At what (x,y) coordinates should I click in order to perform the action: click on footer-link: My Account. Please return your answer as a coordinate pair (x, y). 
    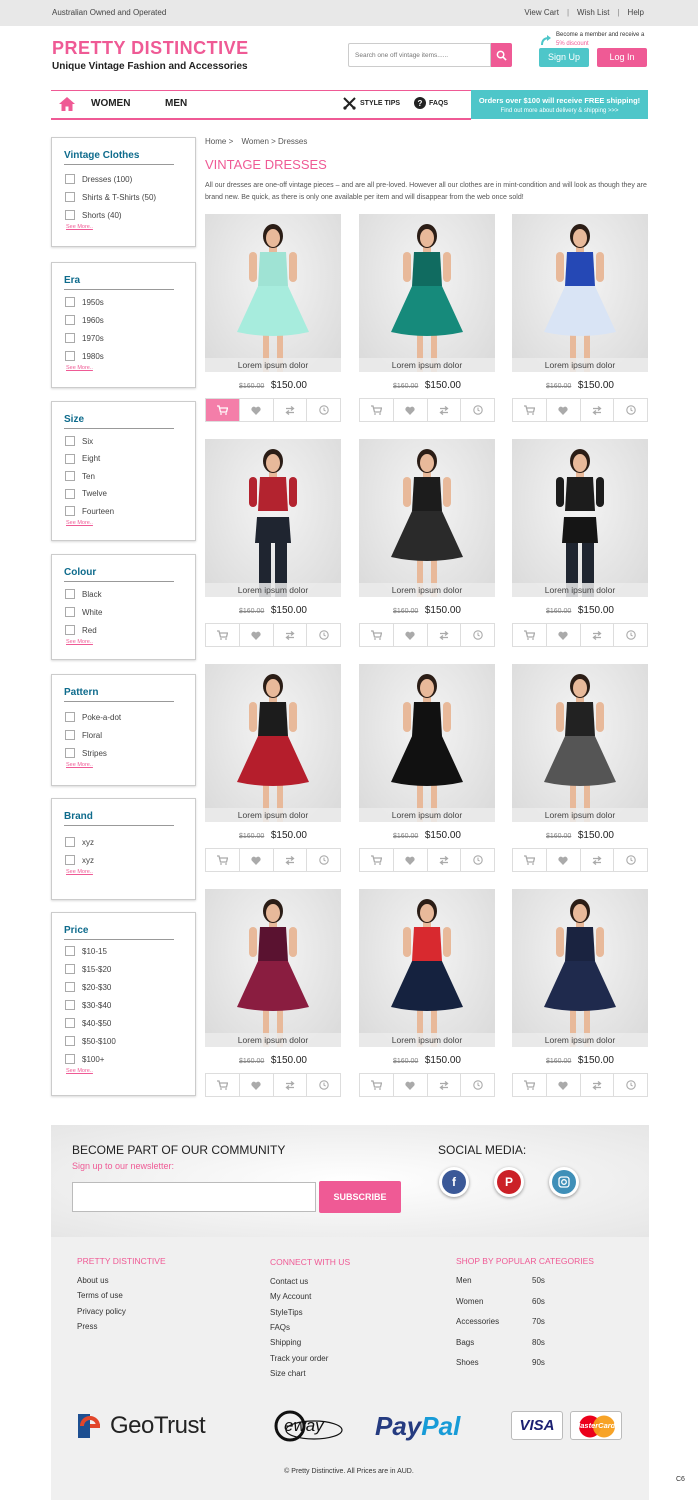
    Looking at the image, I should click on (290, 1296).